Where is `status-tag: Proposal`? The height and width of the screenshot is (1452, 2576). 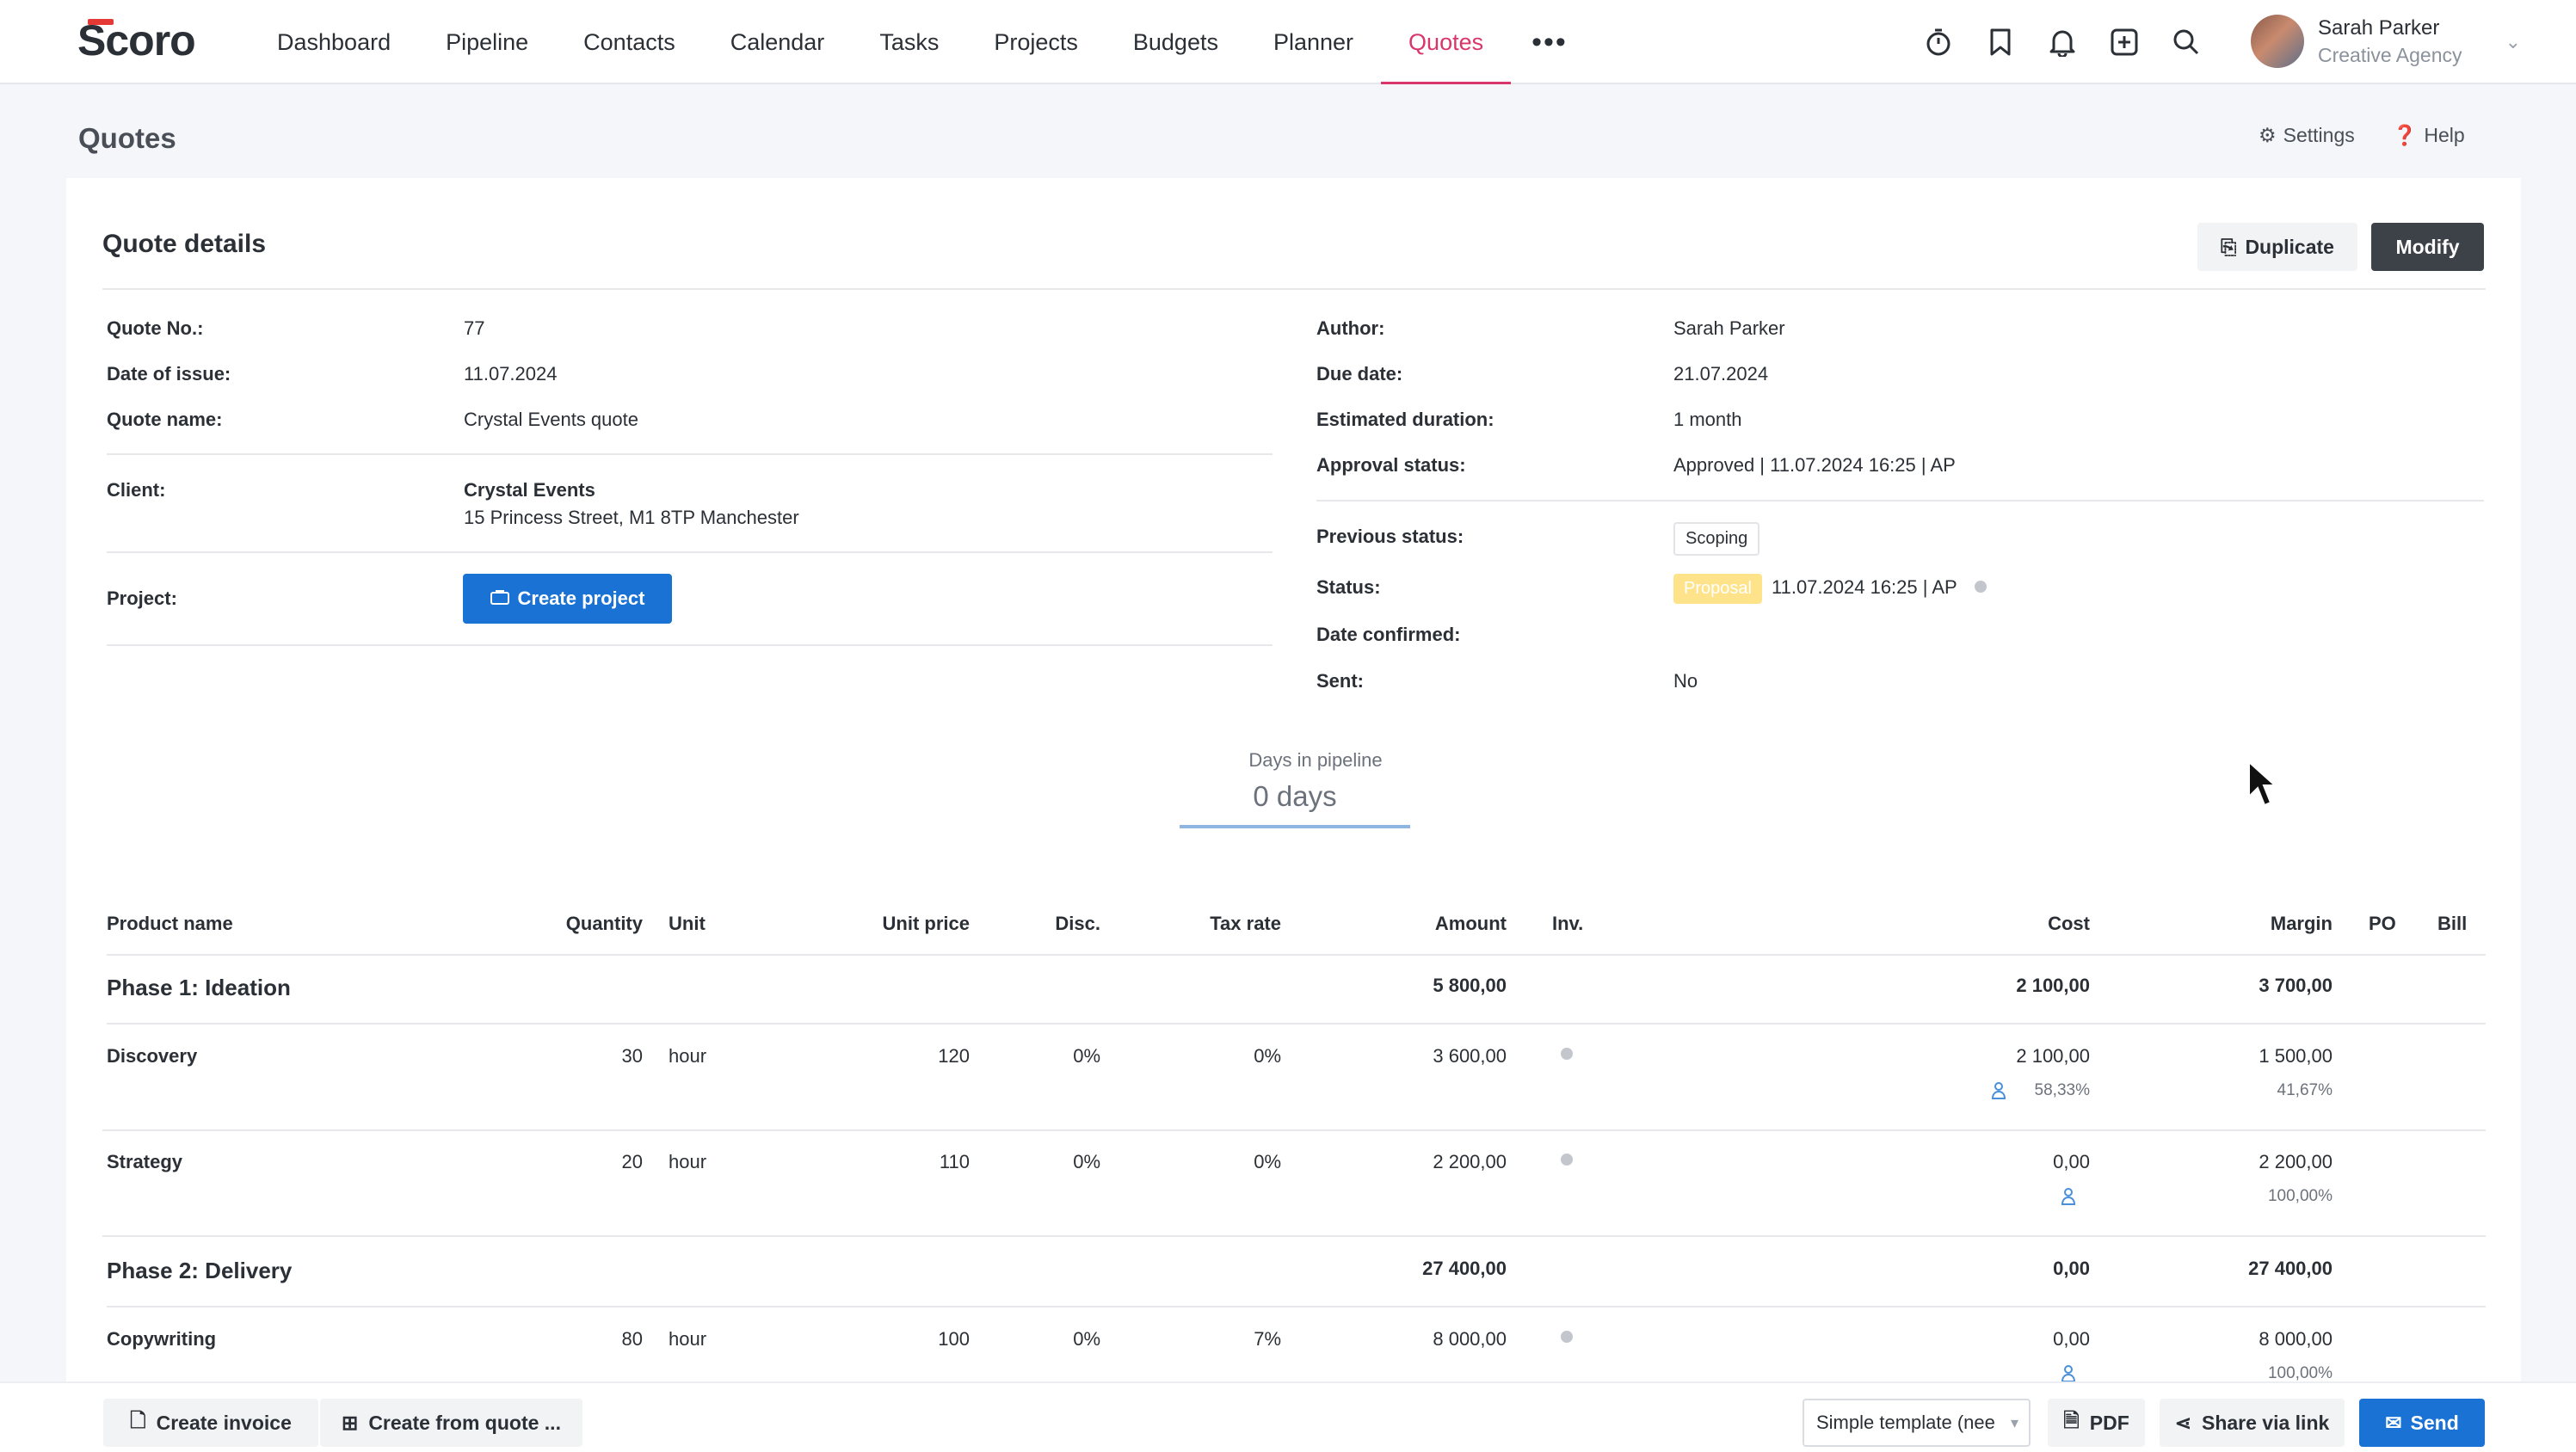 status-tag: Proposal is located at coordinates (1718, 589).